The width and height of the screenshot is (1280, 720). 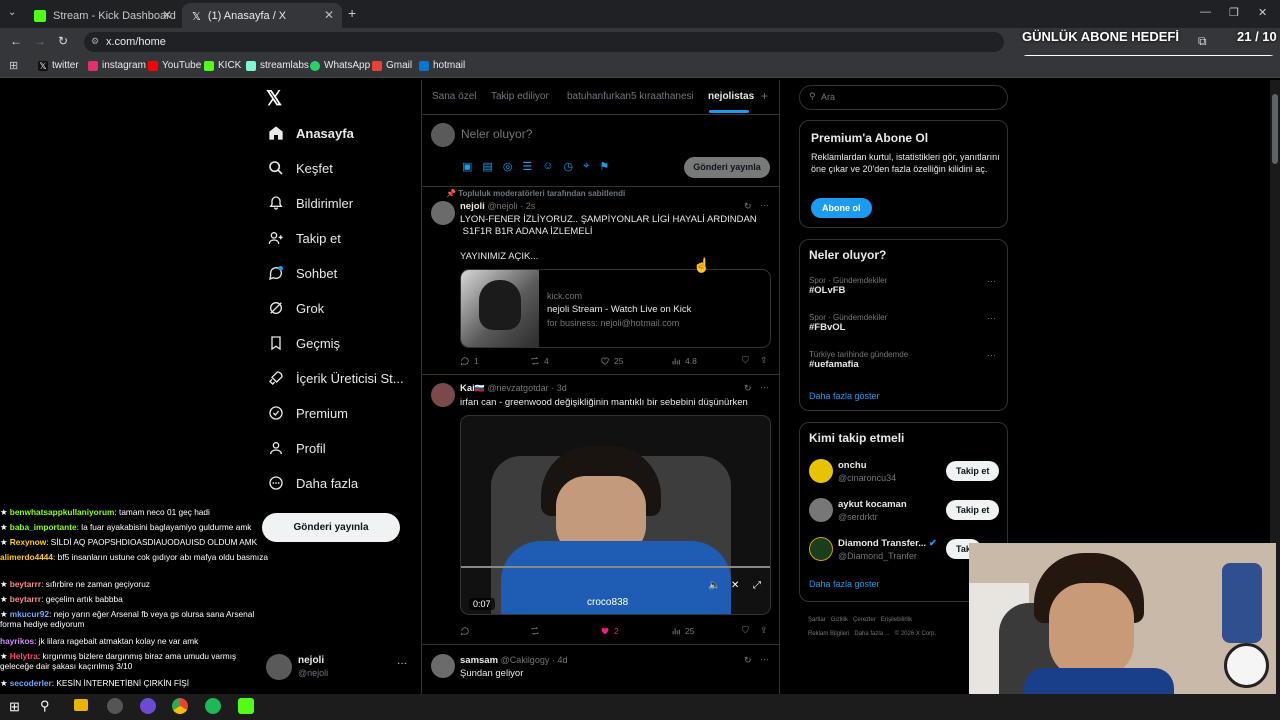 What do you see at coordinates (479, 660) in the screenshot?
I see `post-author-name: samsam` at bounding box center [479, 660].